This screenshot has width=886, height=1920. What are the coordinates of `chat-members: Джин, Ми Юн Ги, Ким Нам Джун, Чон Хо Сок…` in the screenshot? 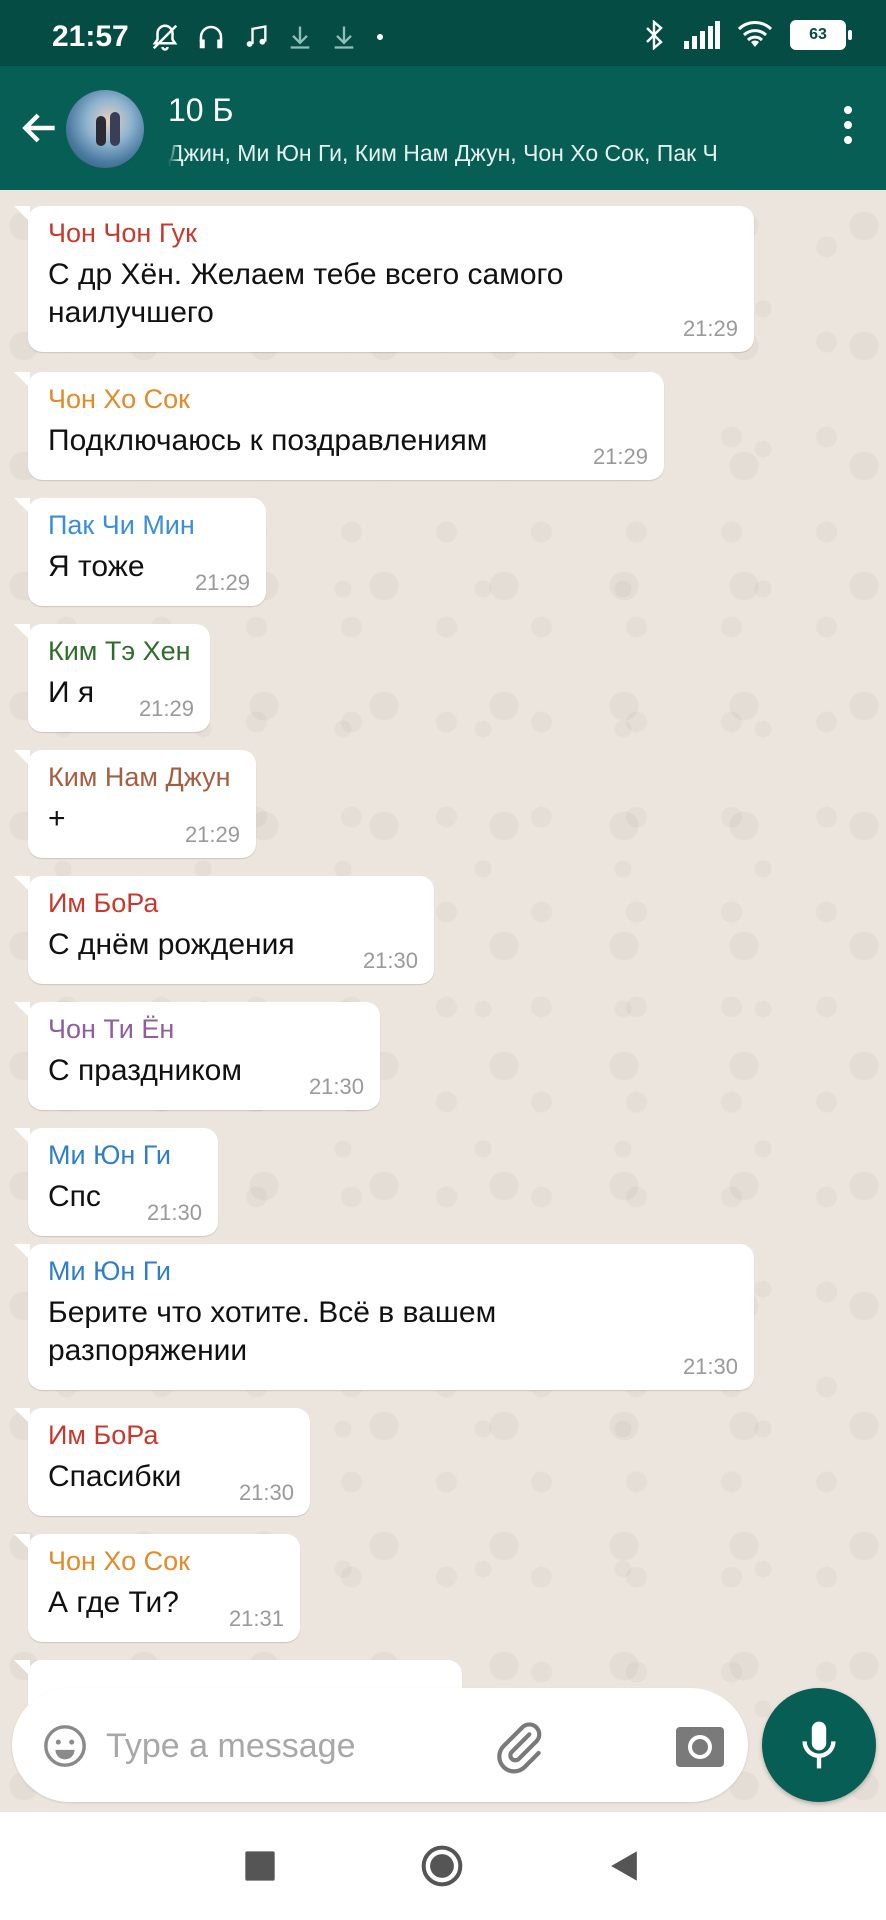 It's located at (465, 153).